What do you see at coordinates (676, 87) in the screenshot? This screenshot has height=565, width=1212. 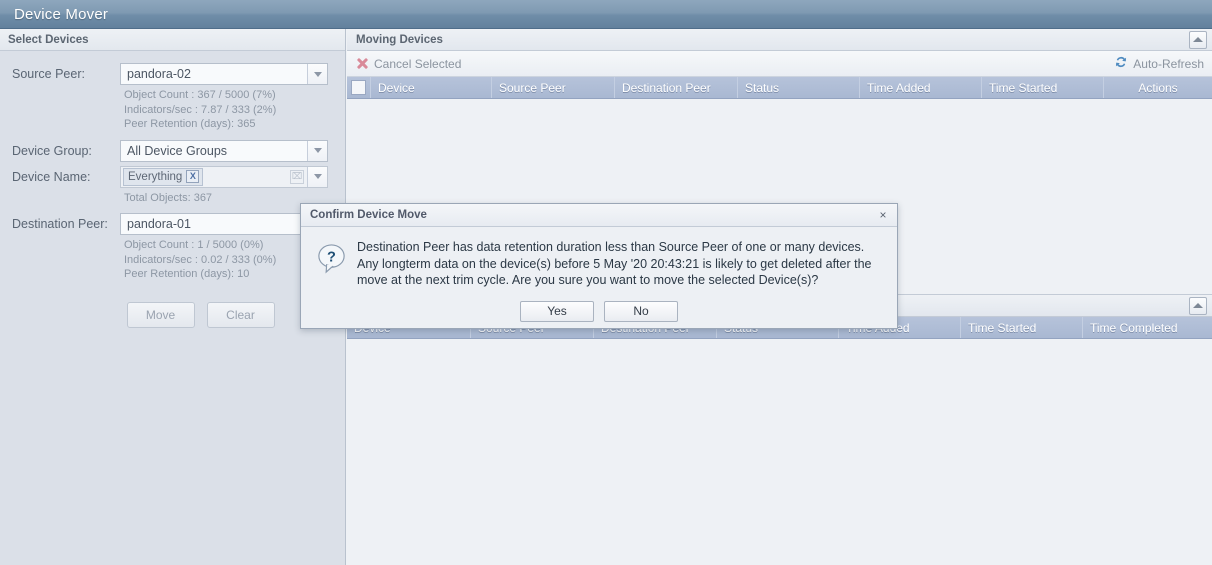 I see `column-header-destination-peer: Destination Peer` at bounding box center [676, 87].